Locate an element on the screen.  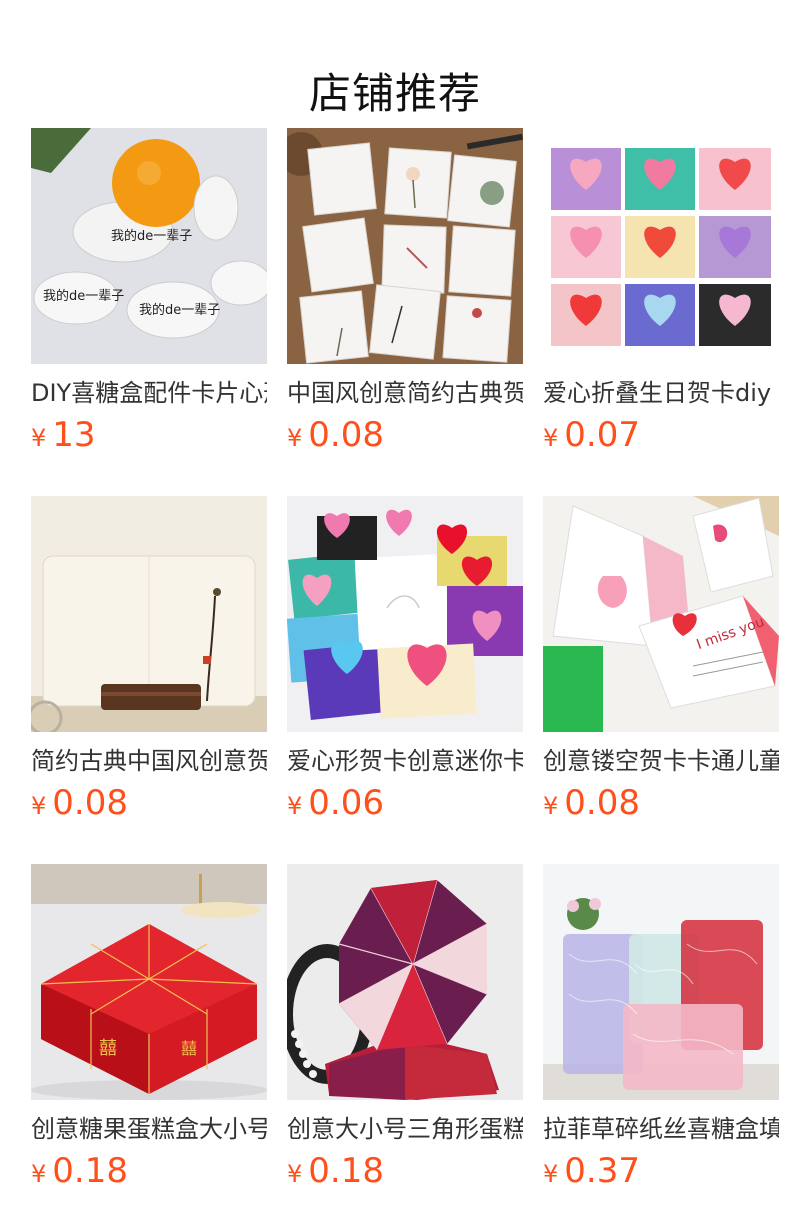
product-image: 我的de一辈子 我的de一辈子 我的de一辈子 is located at coordinates (149, 246).